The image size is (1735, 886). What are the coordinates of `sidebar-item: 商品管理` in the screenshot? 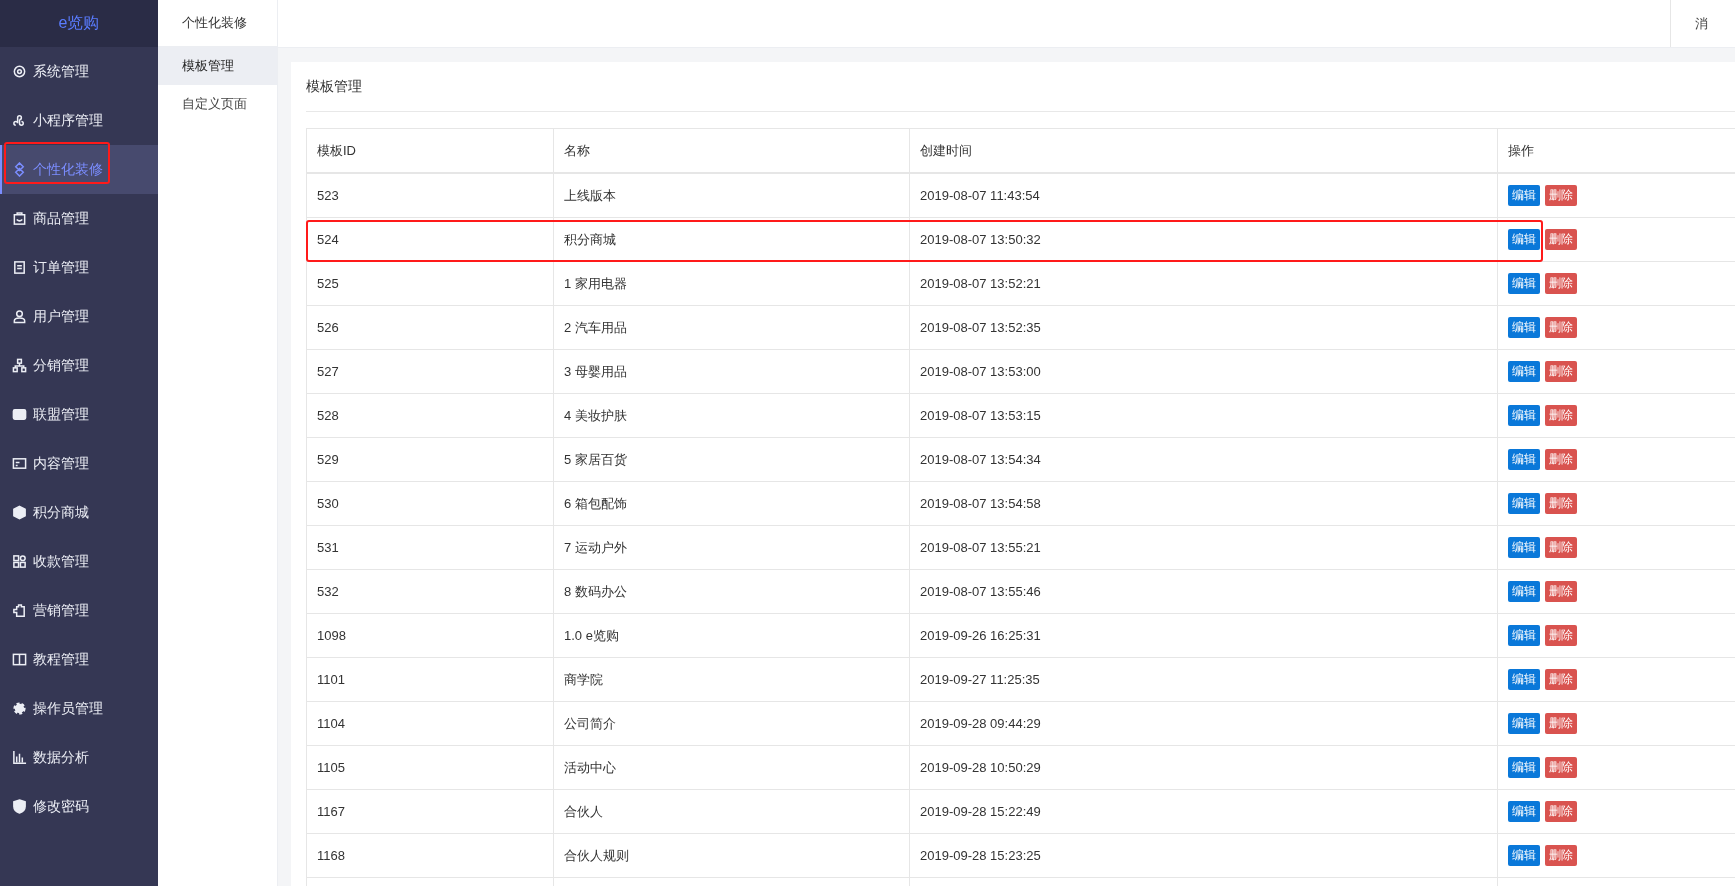 It's located at (79, 218).